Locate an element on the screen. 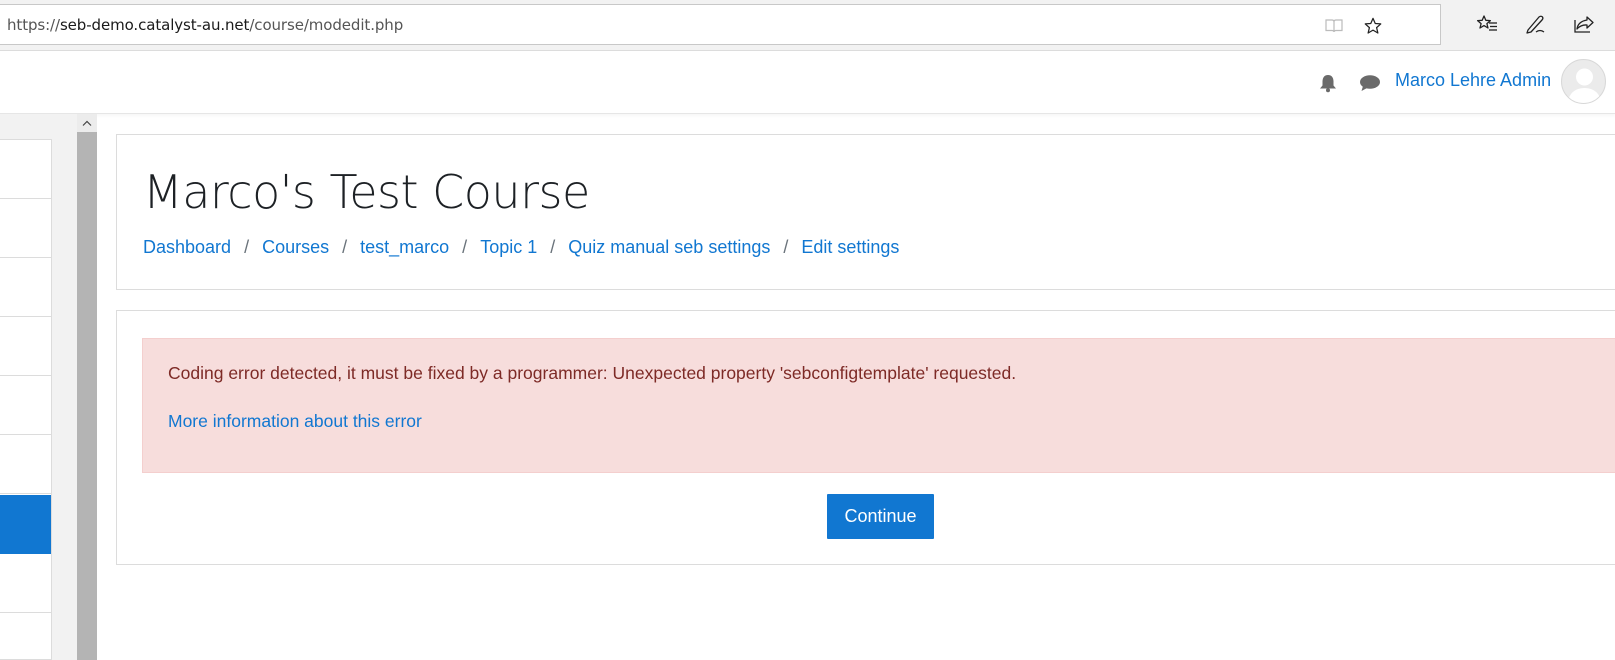 The height and width of the screenshot is (660, 1615). favorite-star-icon is located at coordinates (1373, 26).